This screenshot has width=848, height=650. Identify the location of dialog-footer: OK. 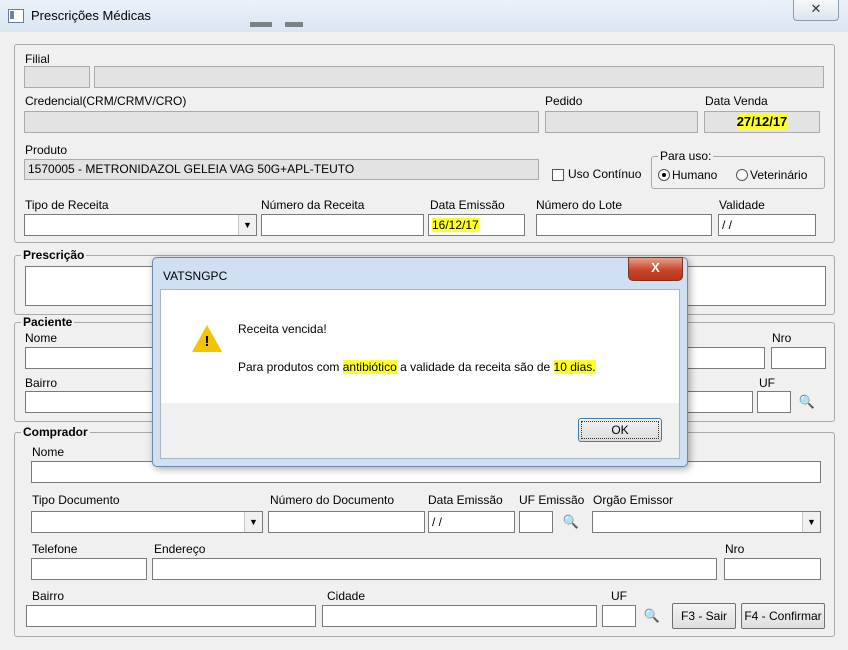
(420, 431).